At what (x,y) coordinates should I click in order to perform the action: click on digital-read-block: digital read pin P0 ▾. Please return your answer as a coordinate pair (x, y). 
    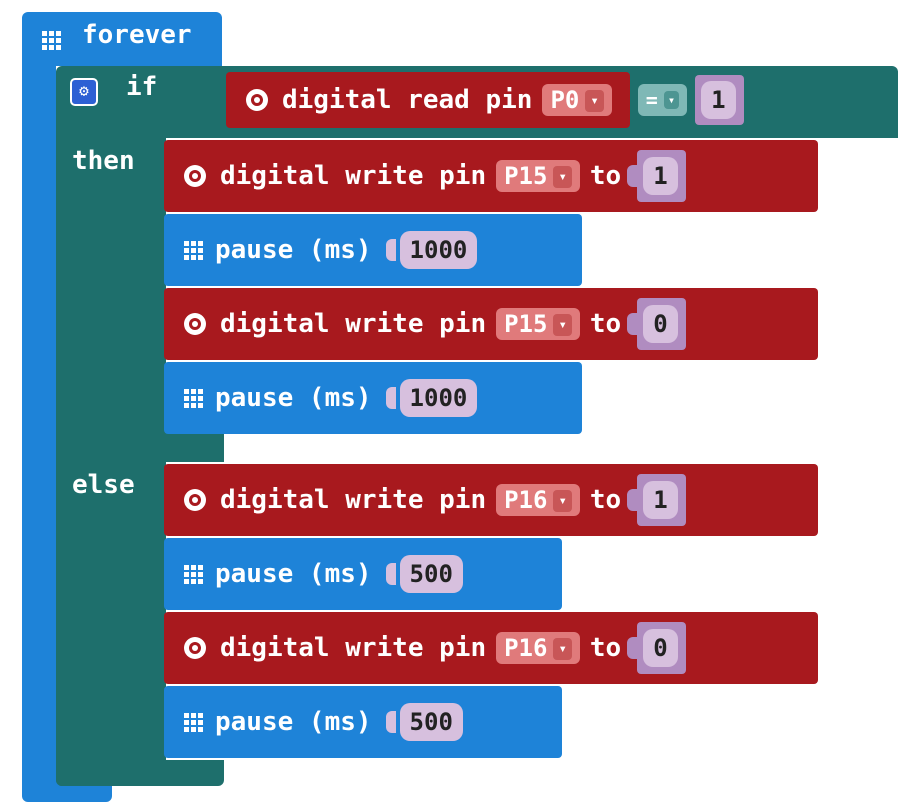
    Looking at the image, I should click on (428, 100).